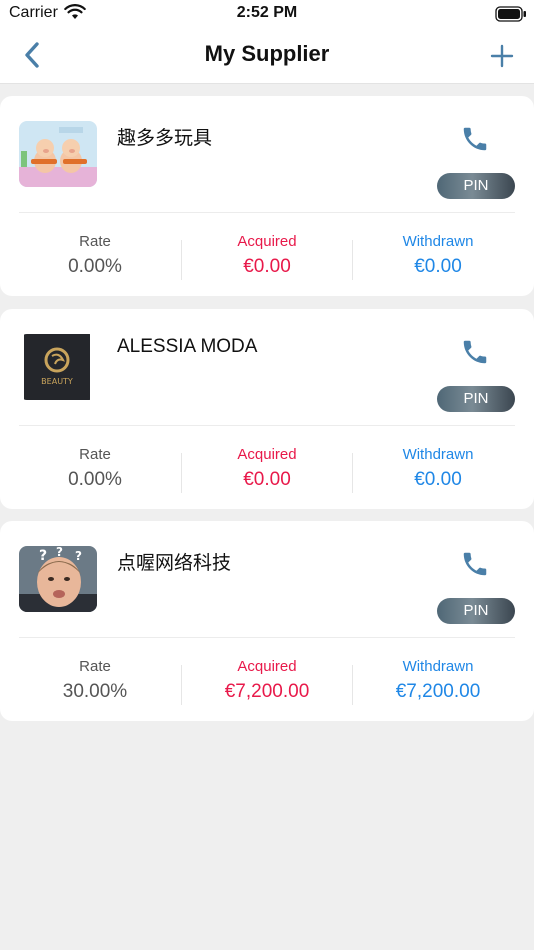  I want to click on acquired-stat: Acquired €7,200.00, so click(267, 680).